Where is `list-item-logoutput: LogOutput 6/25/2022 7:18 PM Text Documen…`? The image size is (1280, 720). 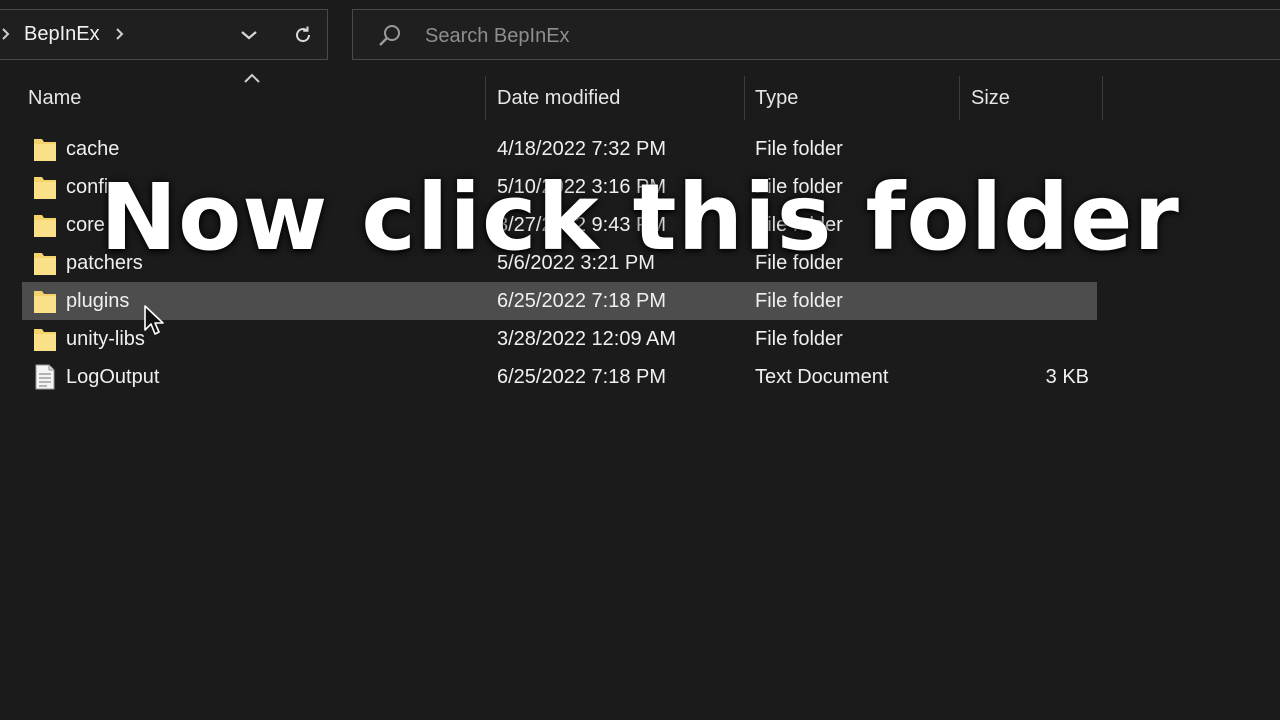 list-item-logoutput: LogOutput 6/25/2022 7:18 PM Text Documen… is located at coordinates (559, 377).